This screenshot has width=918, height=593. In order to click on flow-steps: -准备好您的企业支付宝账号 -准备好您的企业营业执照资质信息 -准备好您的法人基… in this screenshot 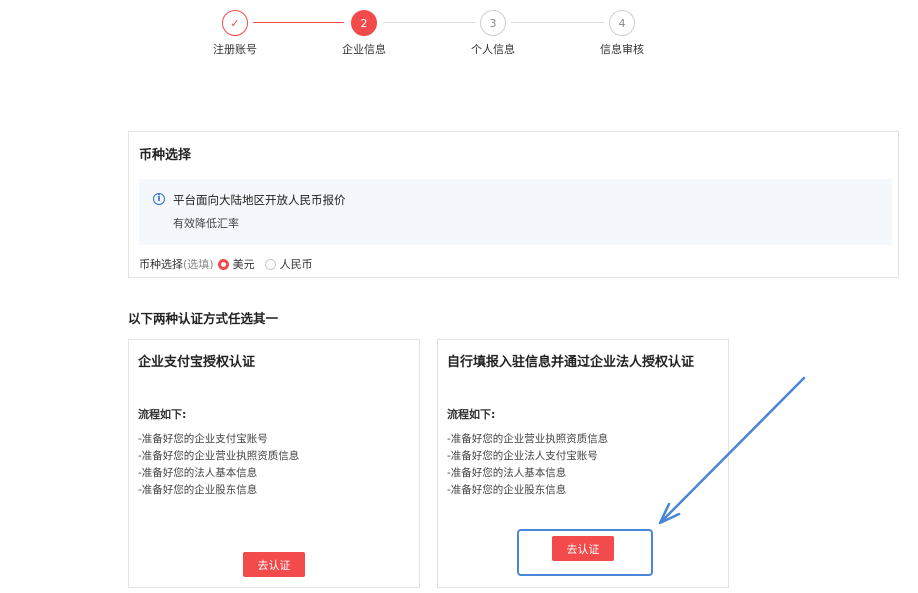, I will do `click(218, 465)`.